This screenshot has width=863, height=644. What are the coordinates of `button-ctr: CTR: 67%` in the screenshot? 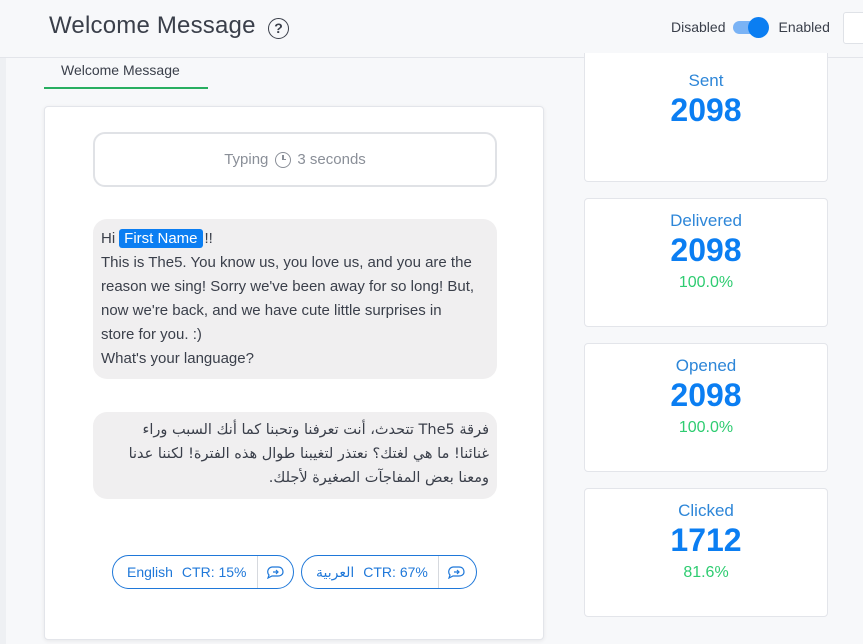 It's located at (395, 572).